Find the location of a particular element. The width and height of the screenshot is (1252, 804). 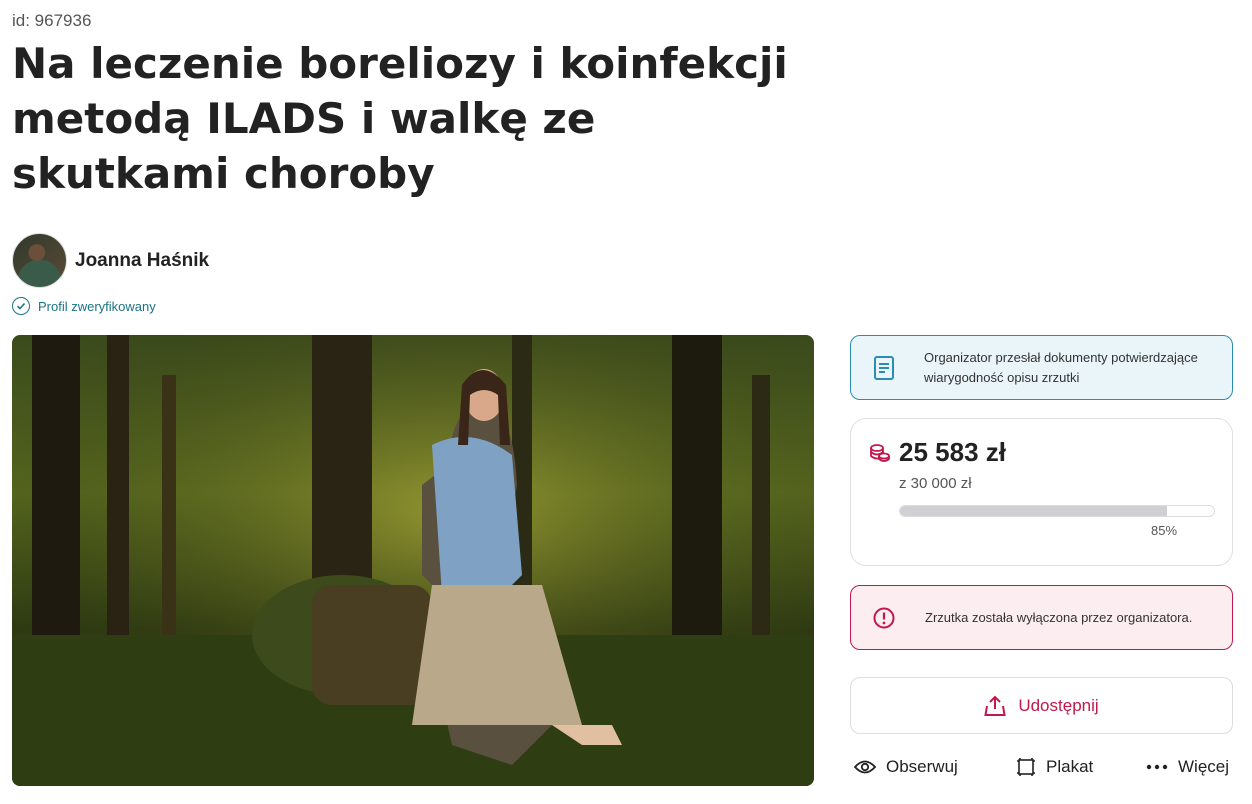

secondary-actions: Obserwuj Plakat Więcej is located at coordinates (1041, 767).